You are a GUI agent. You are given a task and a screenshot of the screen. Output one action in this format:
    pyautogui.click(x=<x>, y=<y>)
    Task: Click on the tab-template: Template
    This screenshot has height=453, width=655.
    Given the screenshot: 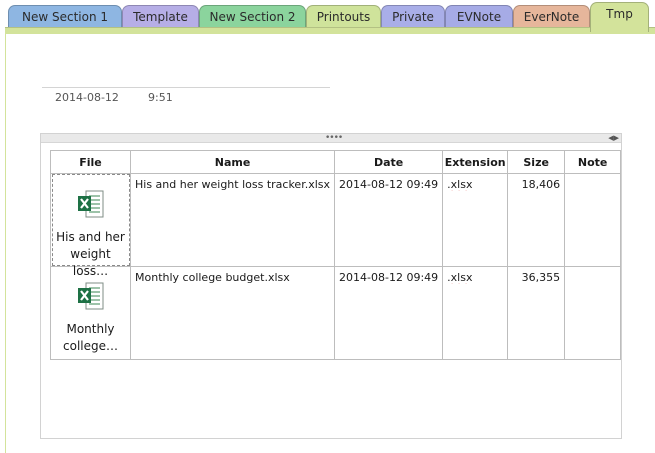 What is the action you would take?
    pyautogui.click(x=160, y=16)
    